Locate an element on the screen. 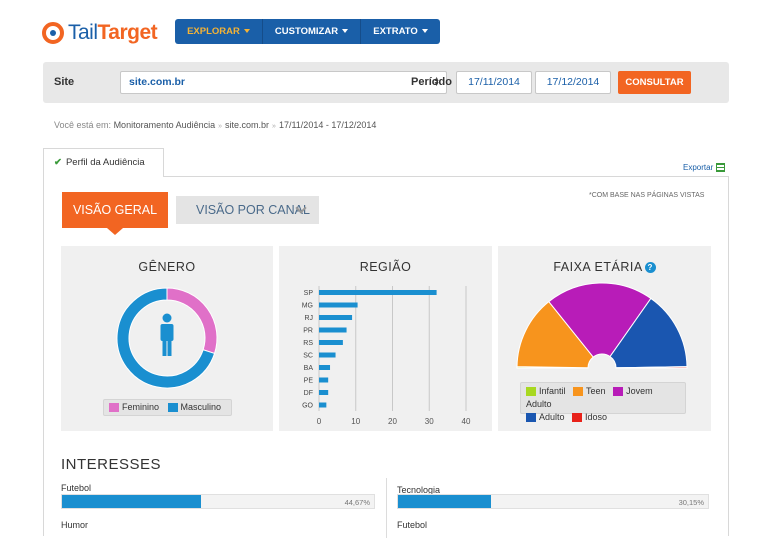  interest-bar-track: 30,15% is located at coordinates (553, 501).